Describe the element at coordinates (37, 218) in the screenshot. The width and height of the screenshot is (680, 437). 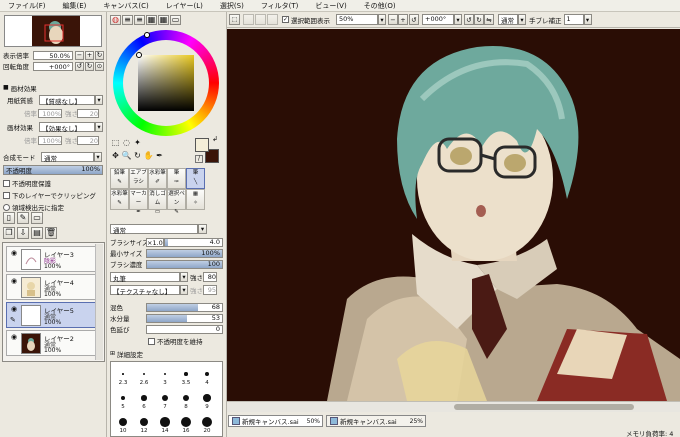
I see `new-folder-button: ▭` at that location.